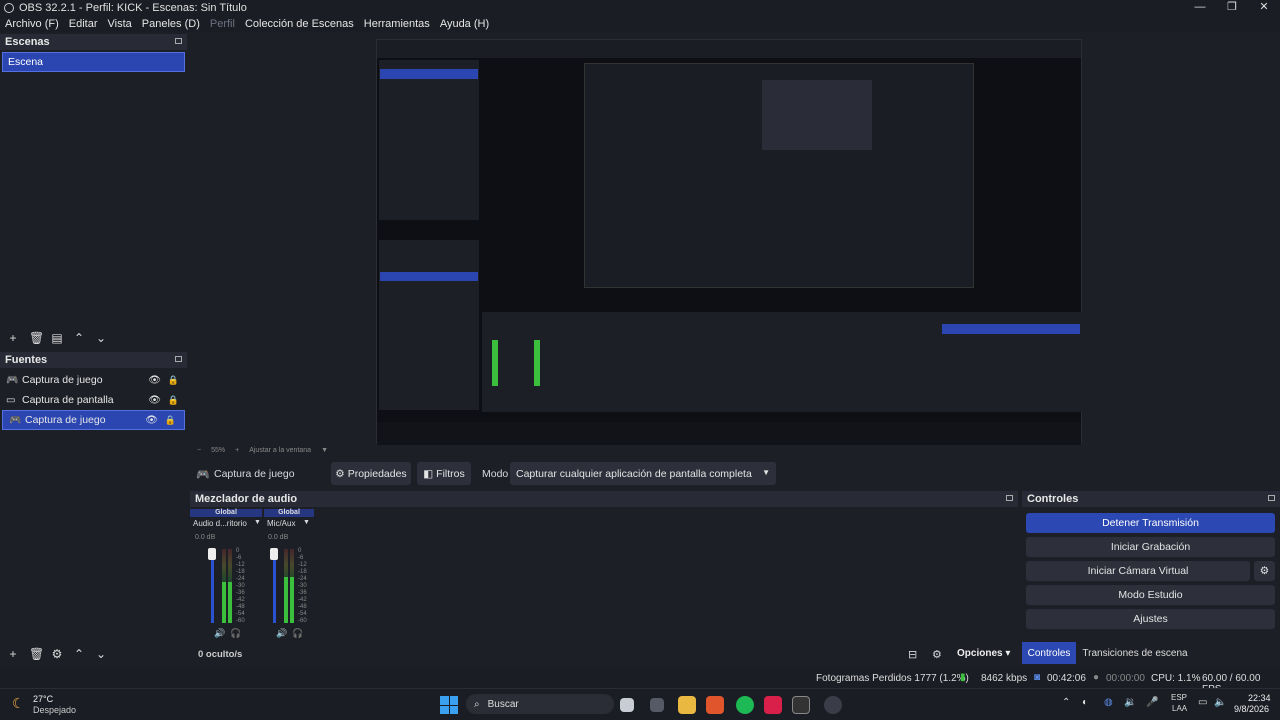 The image size is (1280, 720). Describe the element at coordinates (57, 338) in the screenshot. I see `filter-icon: ▤` at that location.